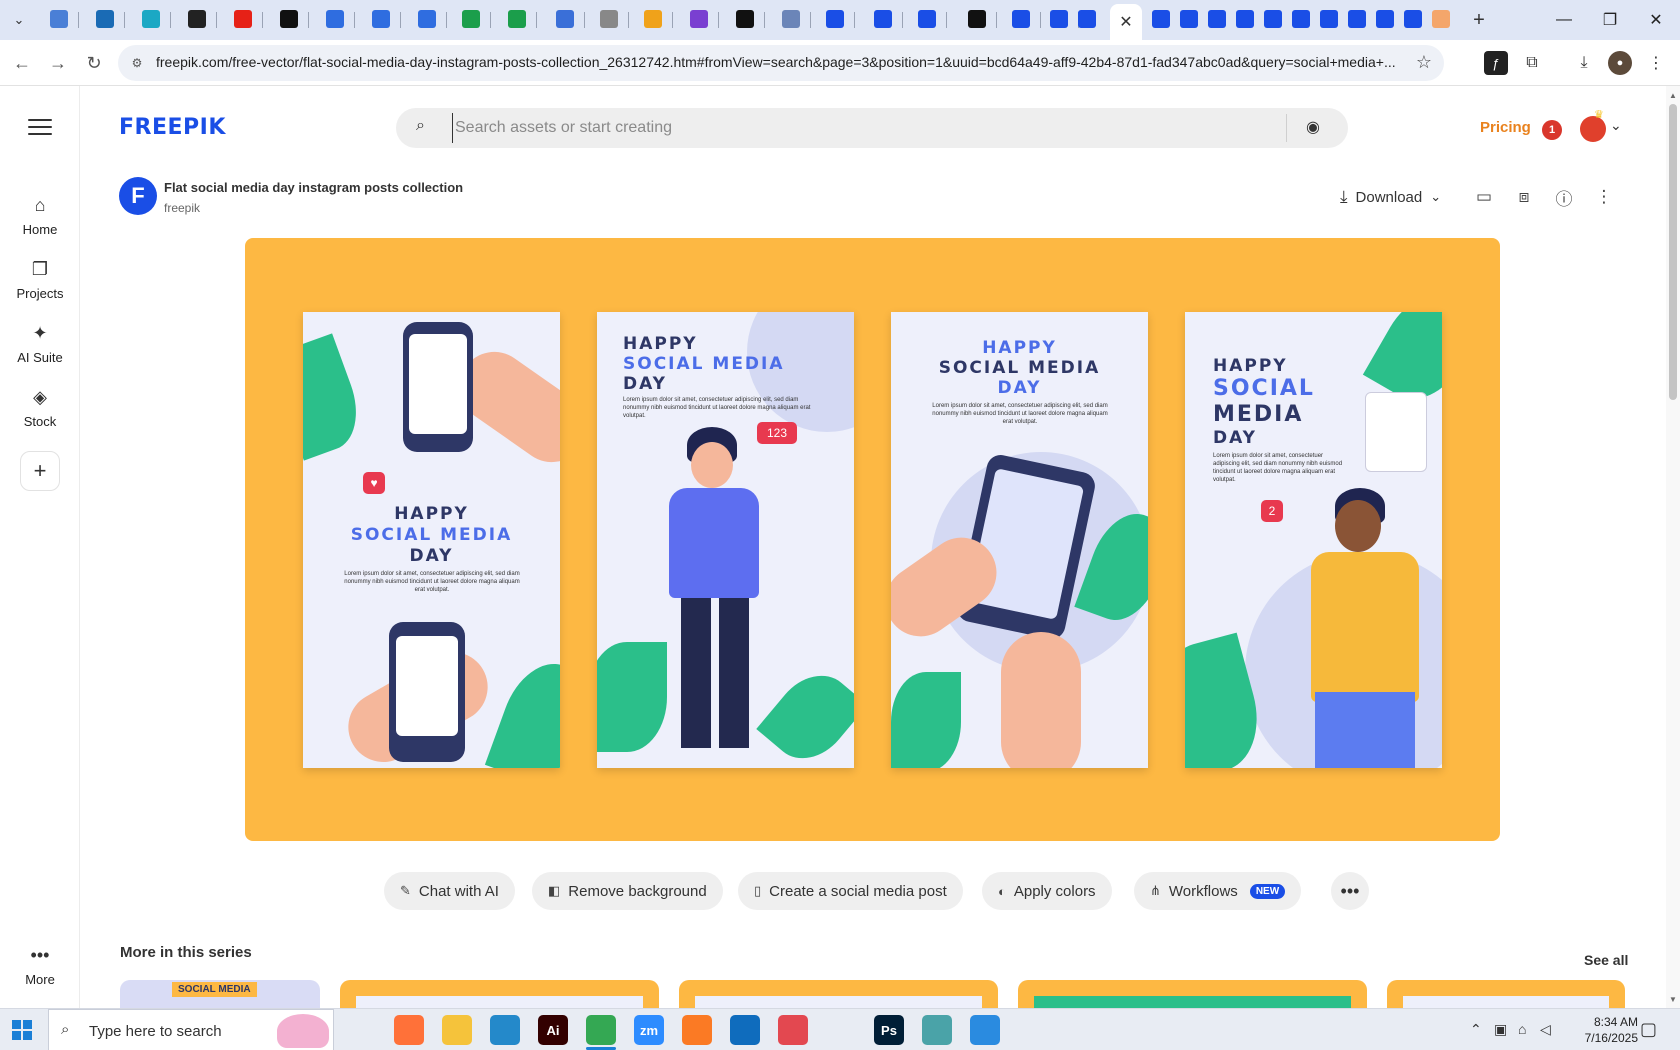 The height and width of the screenshot is (1050, 1680). What do you see at coordinates (649, 1030) in the screenshot?
I see `zoom-icon: zm` at bounding box center [649, 1030].